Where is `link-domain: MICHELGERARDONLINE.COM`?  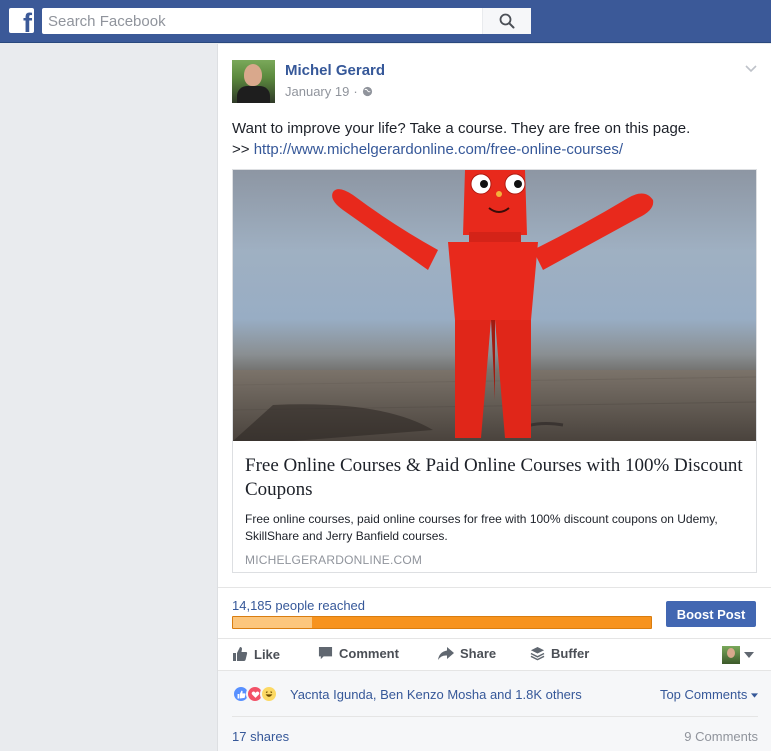
link-domain: MICHELGERARDONLINE.COM is located at coordinates (334, 560).